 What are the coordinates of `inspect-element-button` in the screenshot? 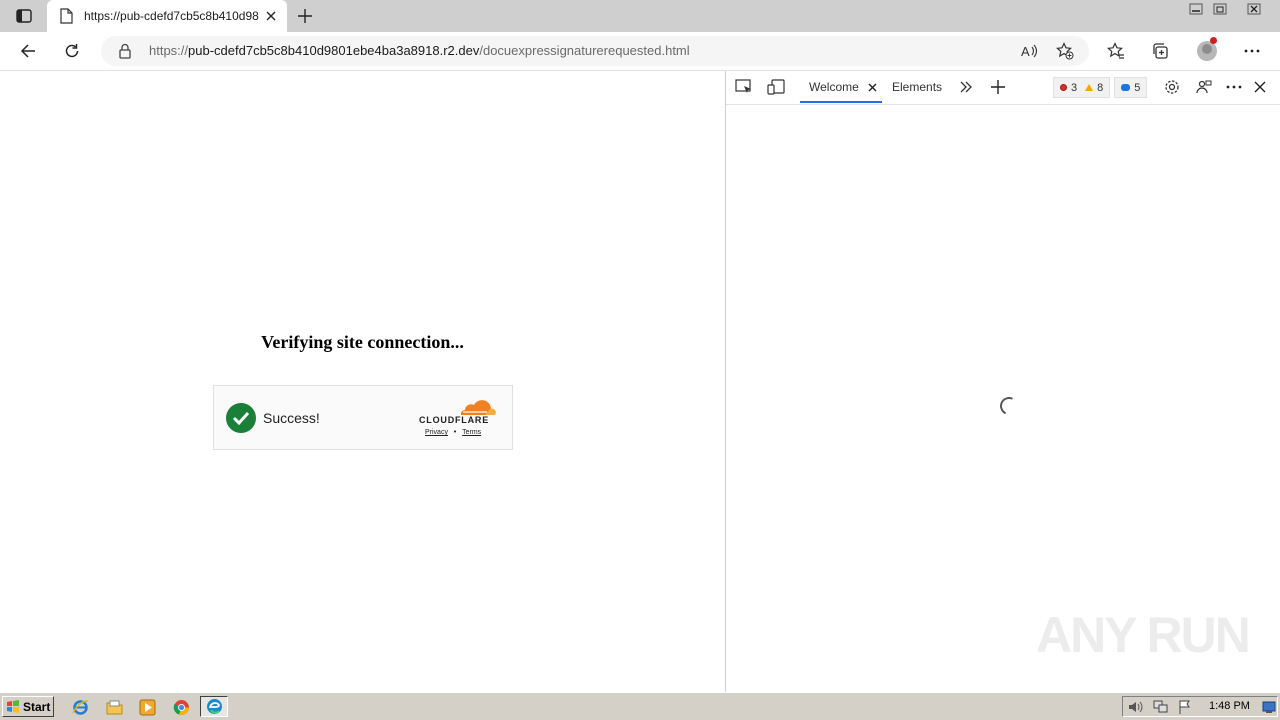 It's located at (744, 87).